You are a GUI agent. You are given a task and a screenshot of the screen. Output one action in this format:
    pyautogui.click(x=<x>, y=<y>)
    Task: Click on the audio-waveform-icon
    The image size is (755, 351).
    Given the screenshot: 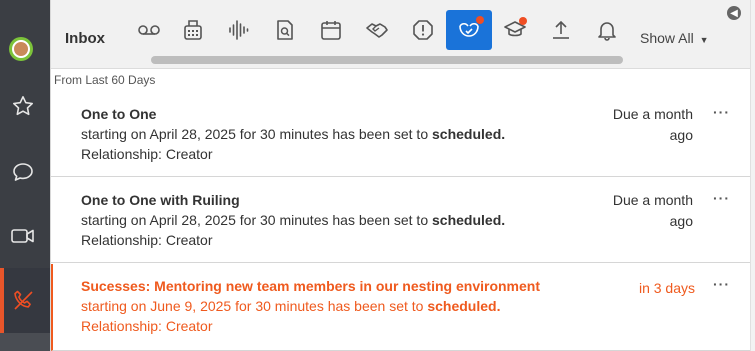 What is the action you would take?
    pyautogui.click(x=239, y=30)
    